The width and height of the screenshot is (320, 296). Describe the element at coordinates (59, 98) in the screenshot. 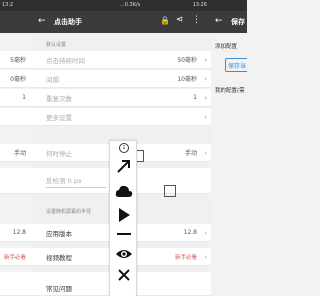

I see `repeat-label: 重复次数` at that location.